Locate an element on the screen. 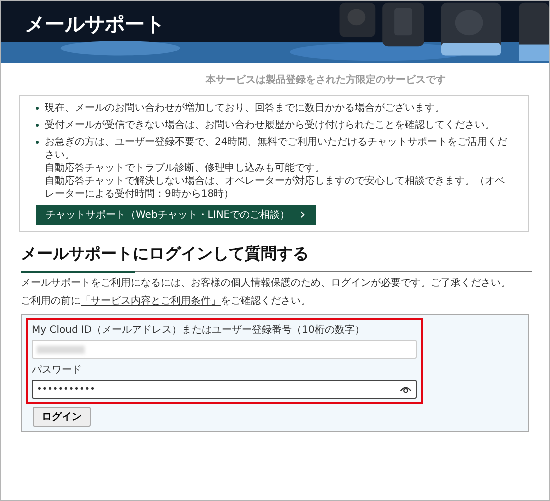  notice-text: お急ぎの方は、ユーザー登録不要で、24時間、無料でご利用いただけるチャットサポートをご活用ください。 is located at coordinates (277, 149).